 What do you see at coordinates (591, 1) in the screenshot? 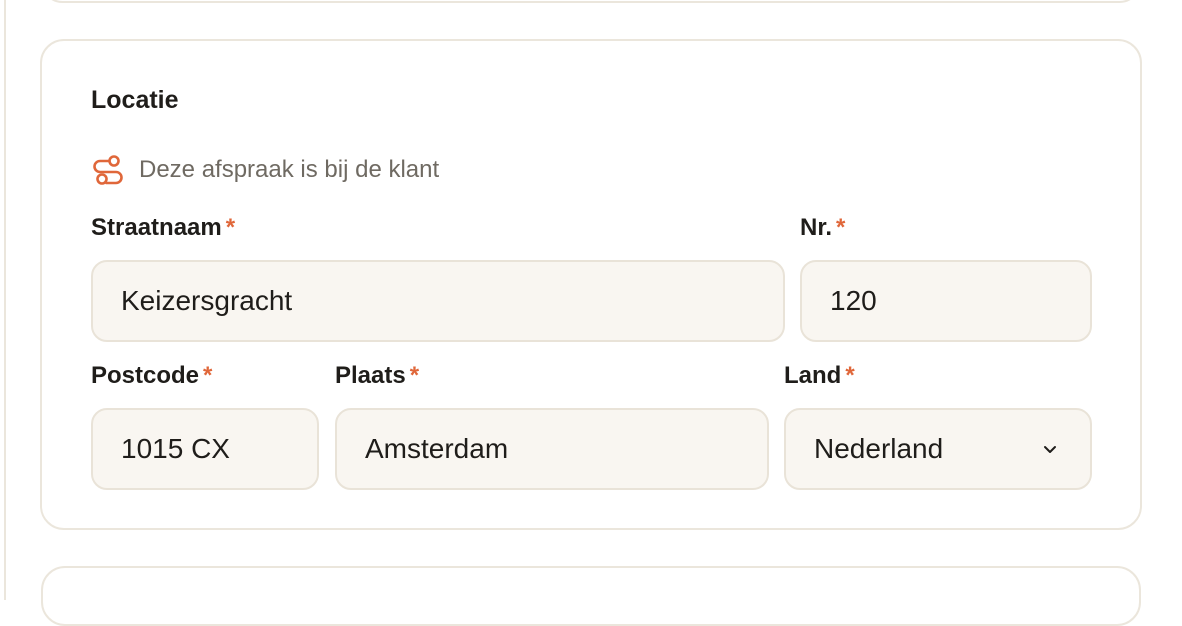
I see `previous-card` at bounding box center [591, 1].